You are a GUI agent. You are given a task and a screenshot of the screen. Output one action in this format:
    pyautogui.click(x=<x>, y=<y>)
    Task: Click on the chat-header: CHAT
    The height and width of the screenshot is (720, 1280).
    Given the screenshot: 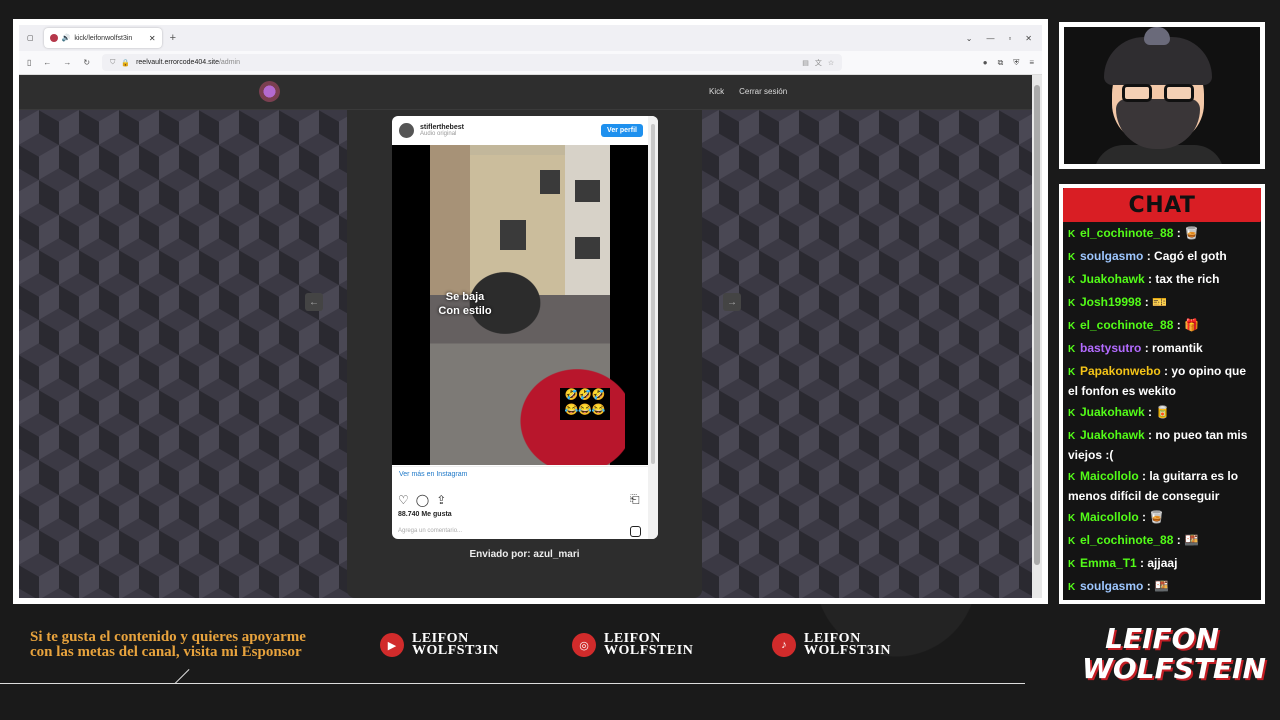 What is the action you would take?
    pyautogui.click(x=1162, y=205)
    